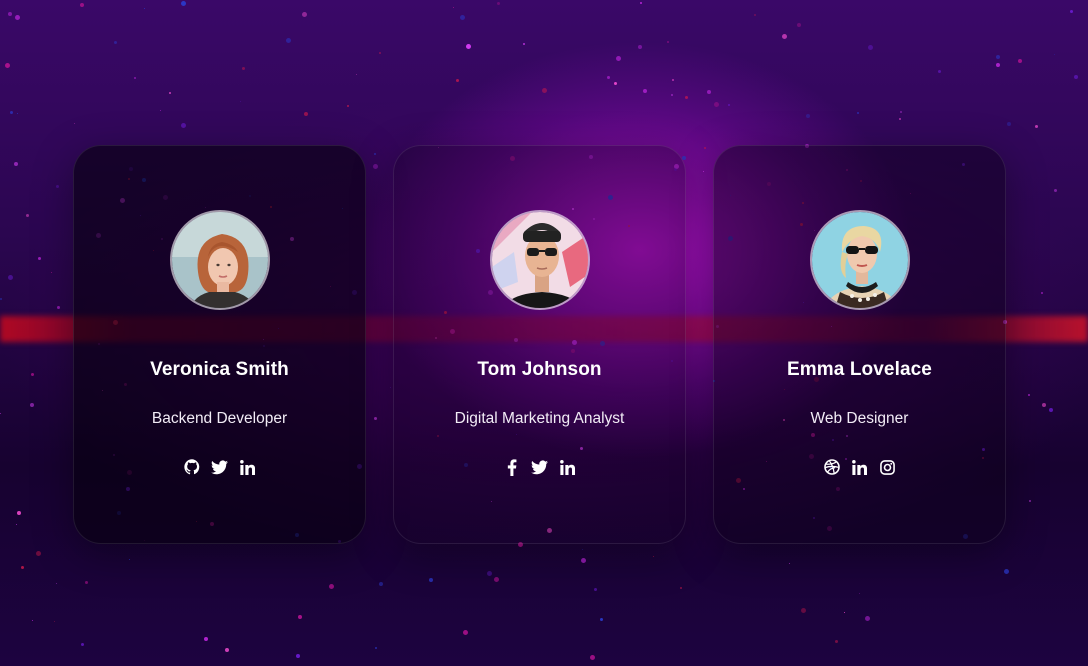 The image size is (1088, 666). What do you see at coordinates (887, 467) in the screenshot?
I see `instagram-icon` at bounding box center [887, 467].